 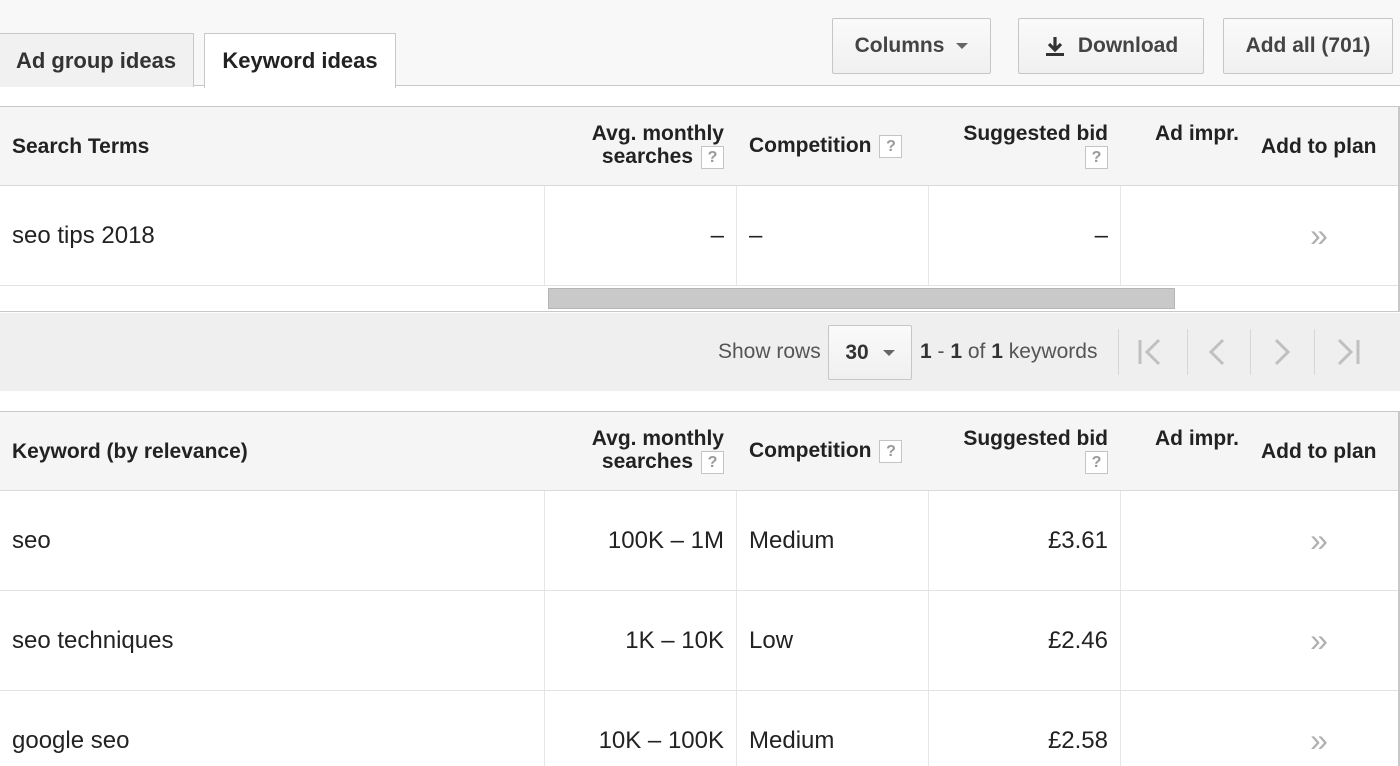 What do you see at coordinates (674, 640) in the screenshot?
I see `avg-monthly-searches: 1K – 10K` at bounding box center [674, 640].